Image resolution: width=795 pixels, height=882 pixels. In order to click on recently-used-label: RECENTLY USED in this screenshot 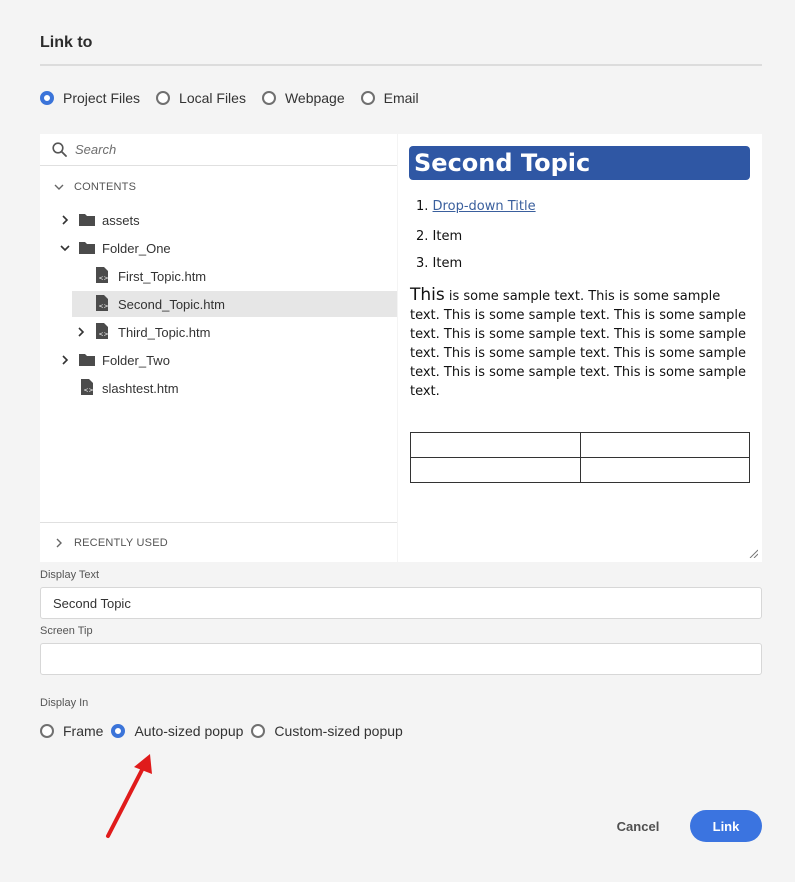, I will do `click(121, 543)`.